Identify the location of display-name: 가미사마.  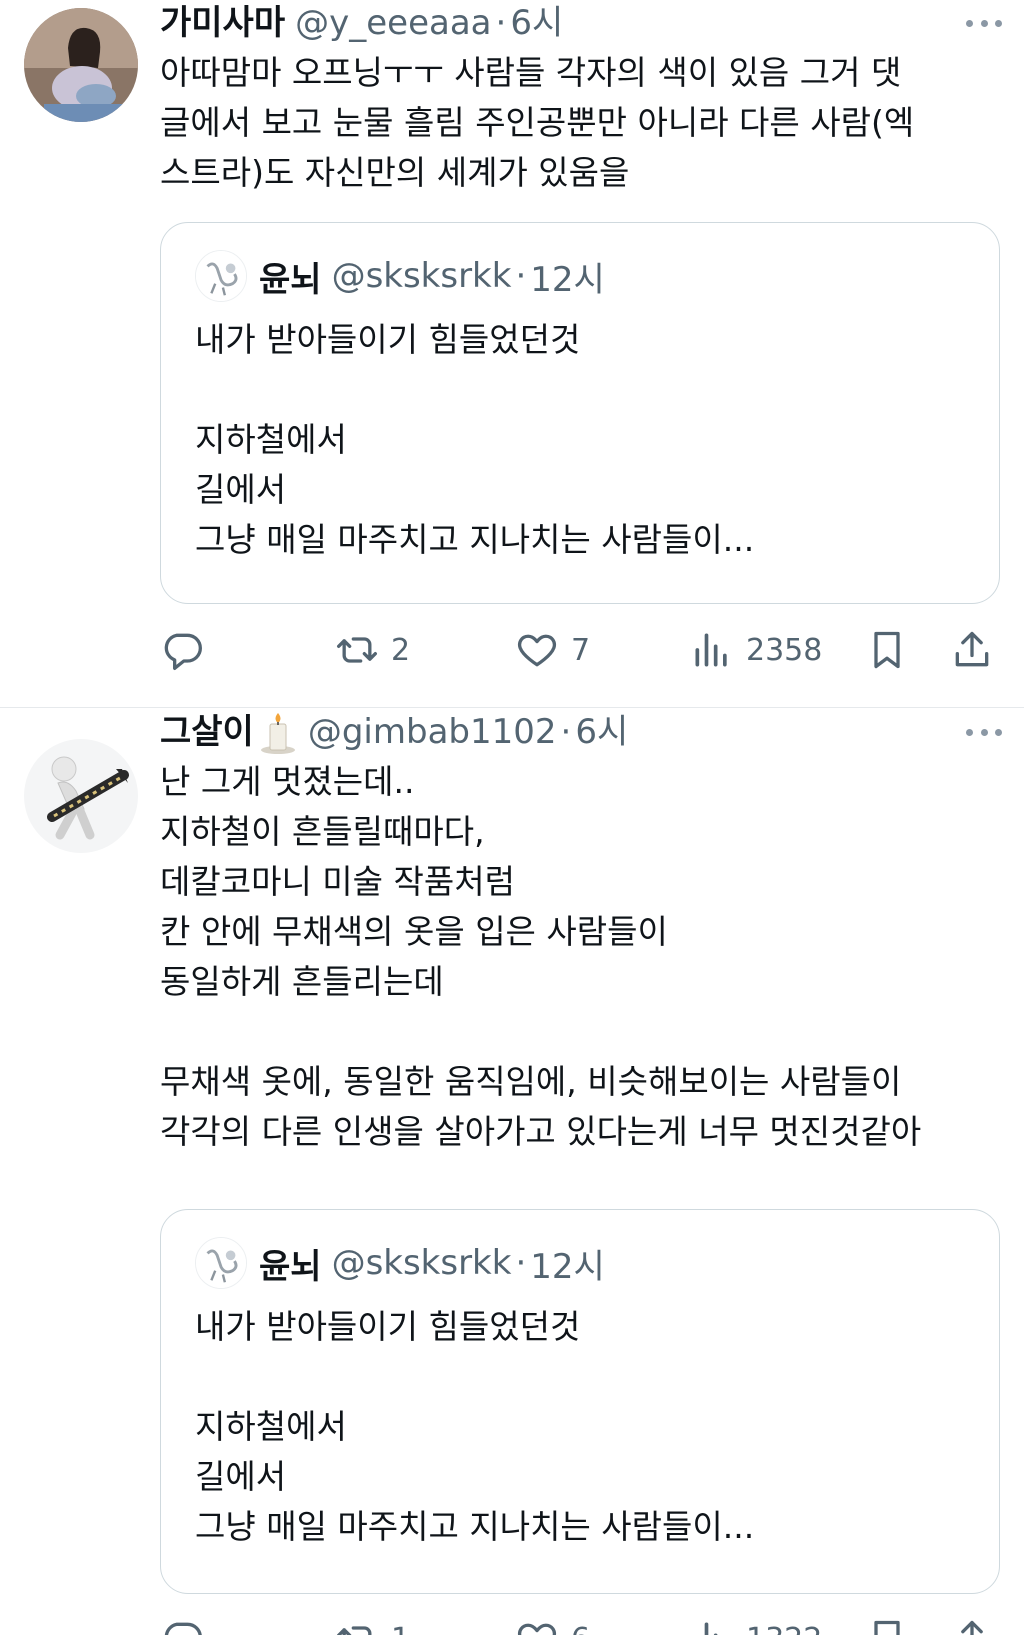
(222, 24).